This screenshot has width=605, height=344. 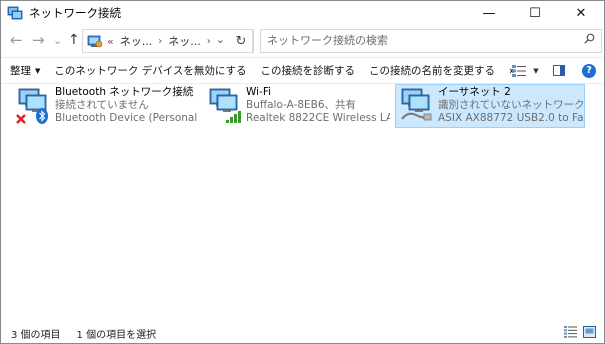 What do you see at coordinates (302, 333) in the screenshot?
I see `status-bar: 3 個の項目 1 個の項目を選択` at bounding box center [302, 333].